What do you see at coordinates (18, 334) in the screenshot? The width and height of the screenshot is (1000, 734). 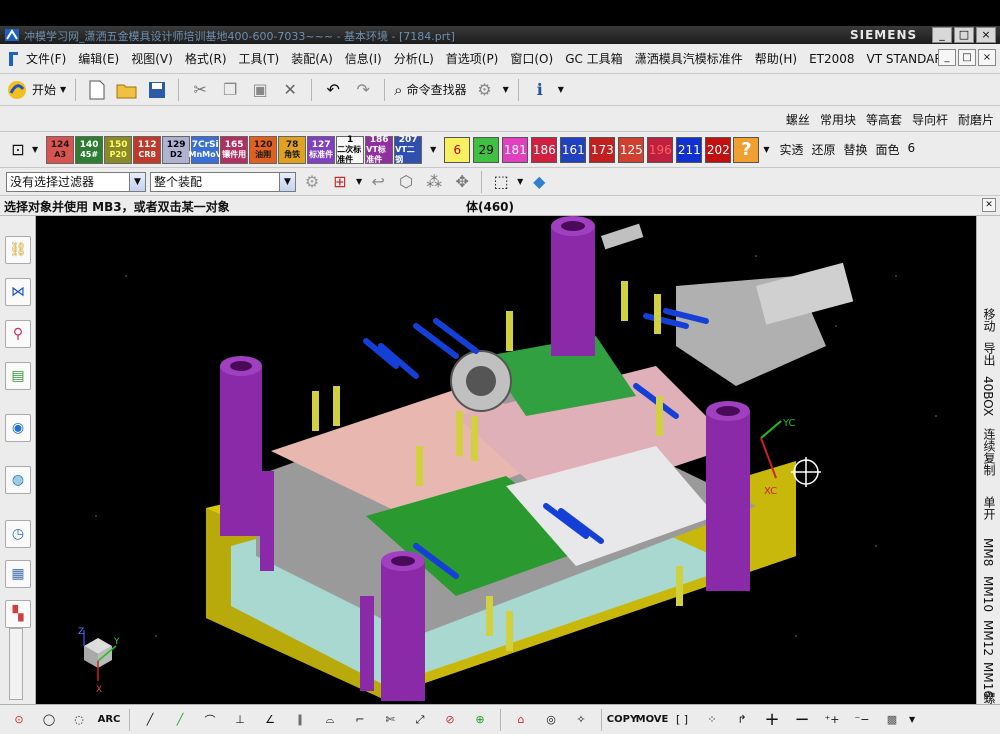 I see `part-navigator-tab: ⚲` at bounding box center [18, 334].